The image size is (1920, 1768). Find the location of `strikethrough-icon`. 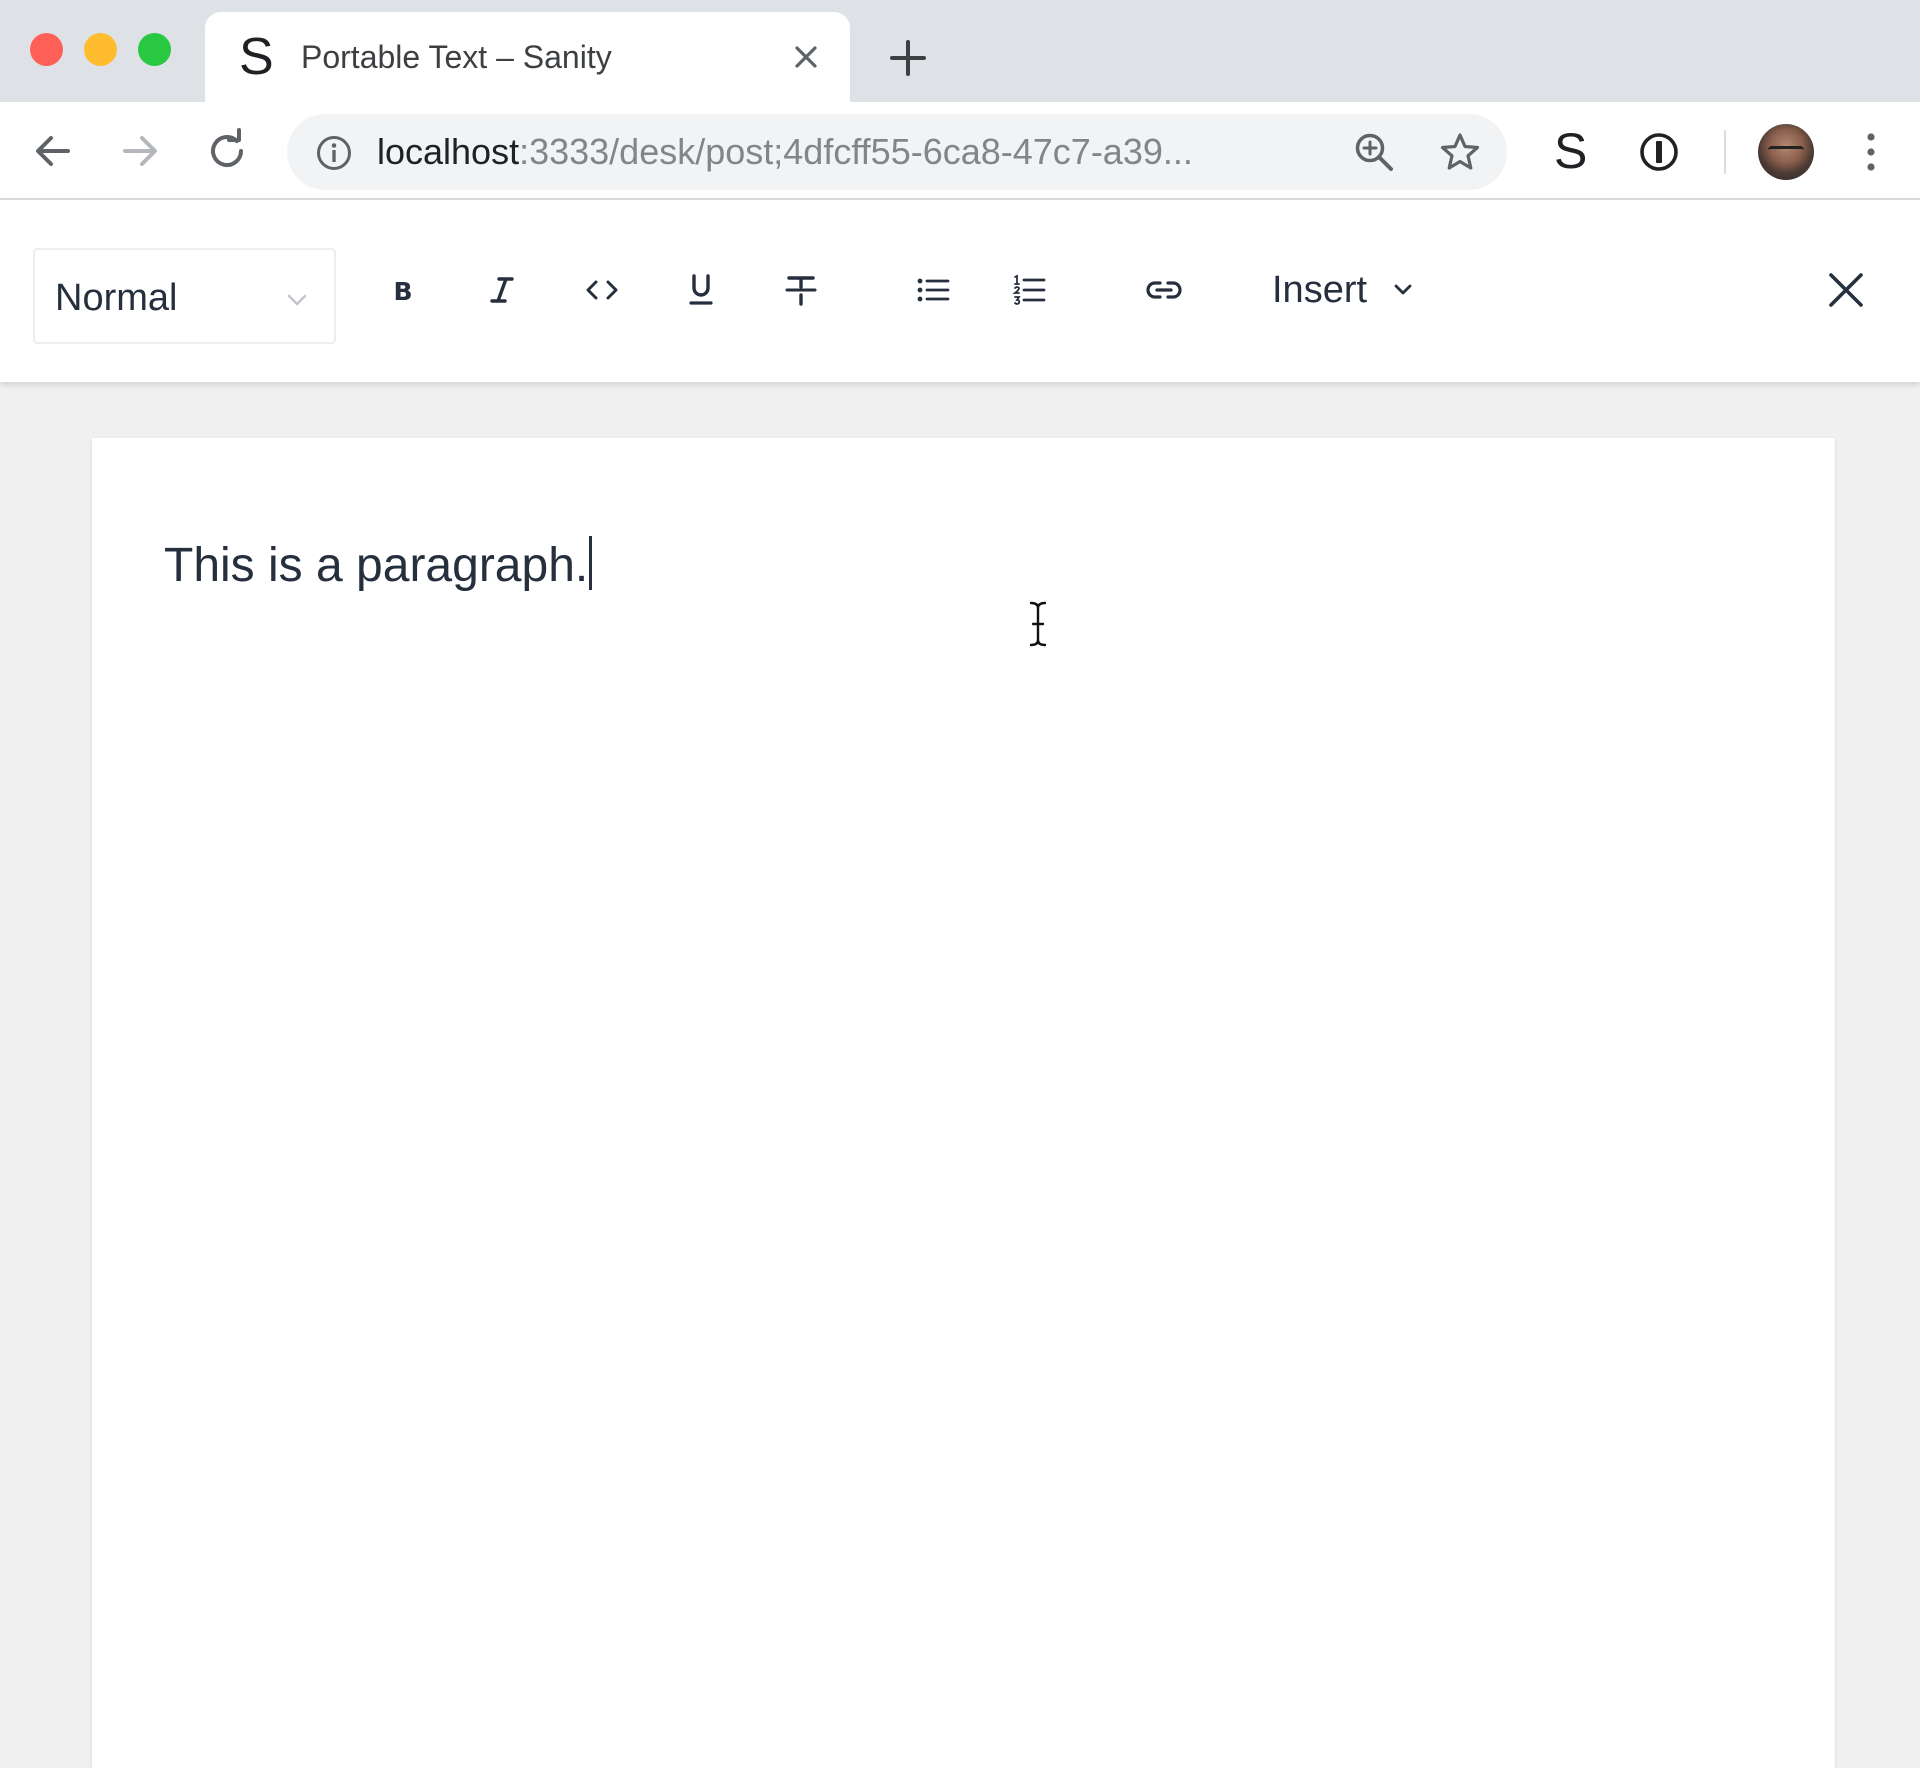

strikethrough-icon is located at coordinates (801, 290).